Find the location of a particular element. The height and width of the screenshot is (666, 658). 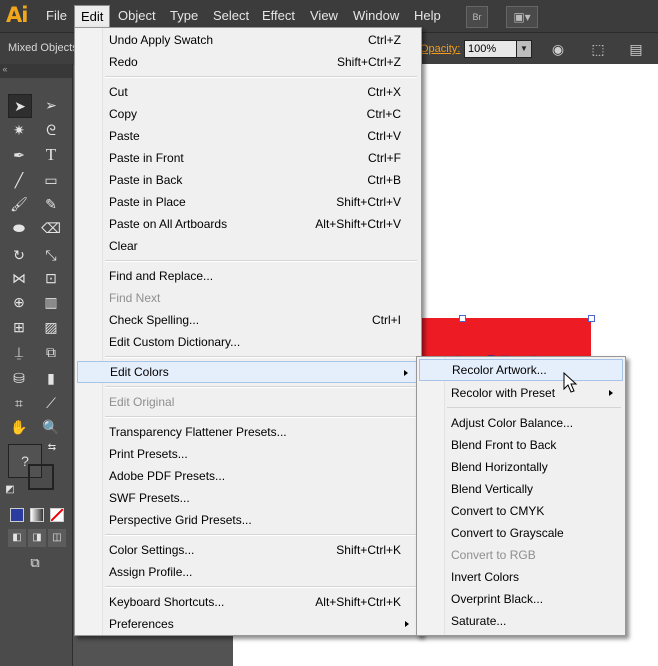

panel-collapse-icon: « is located at coordinates (36, 71).